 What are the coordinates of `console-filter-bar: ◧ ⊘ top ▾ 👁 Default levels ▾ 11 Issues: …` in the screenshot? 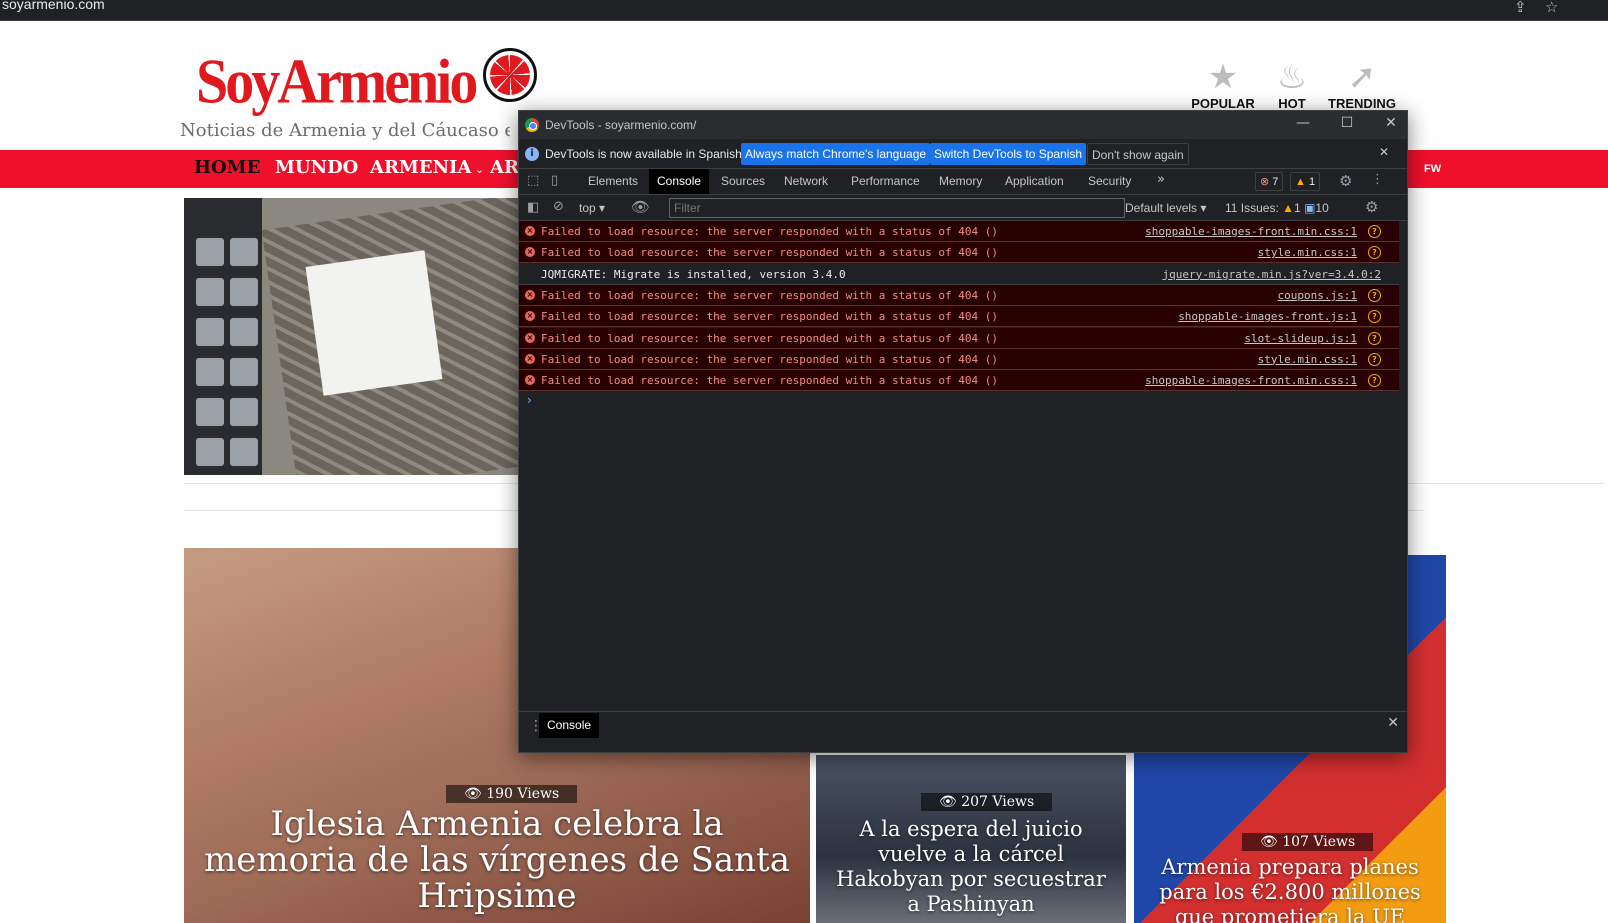 It's located at (963, 208).